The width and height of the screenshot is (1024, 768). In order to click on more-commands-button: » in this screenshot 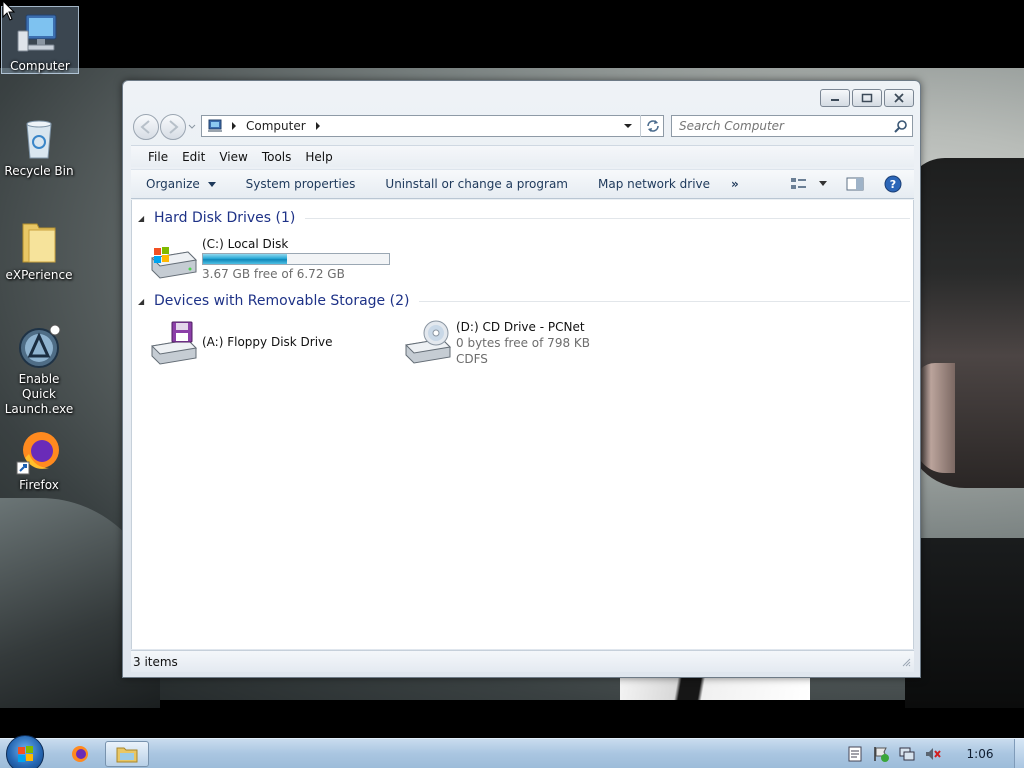, I will do `click(739, 184)`.